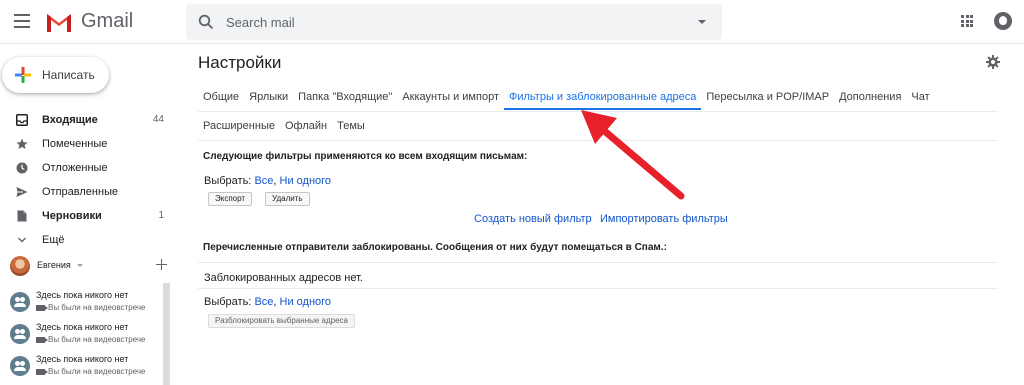  What do you see at coordinates (664, 219) in the screenshot?
I see `import-filters-link: Импортировать фильтры` at bounding box center [664, 219].